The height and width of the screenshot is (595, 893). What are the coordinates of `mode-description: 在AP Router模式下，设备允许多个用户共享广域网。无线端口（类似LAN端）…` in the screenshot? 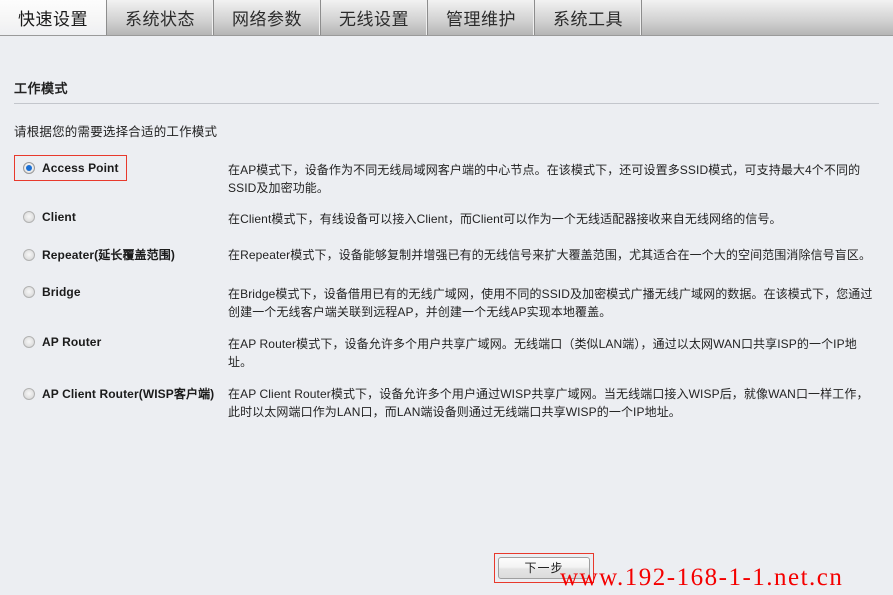 It's located at (542, 353).